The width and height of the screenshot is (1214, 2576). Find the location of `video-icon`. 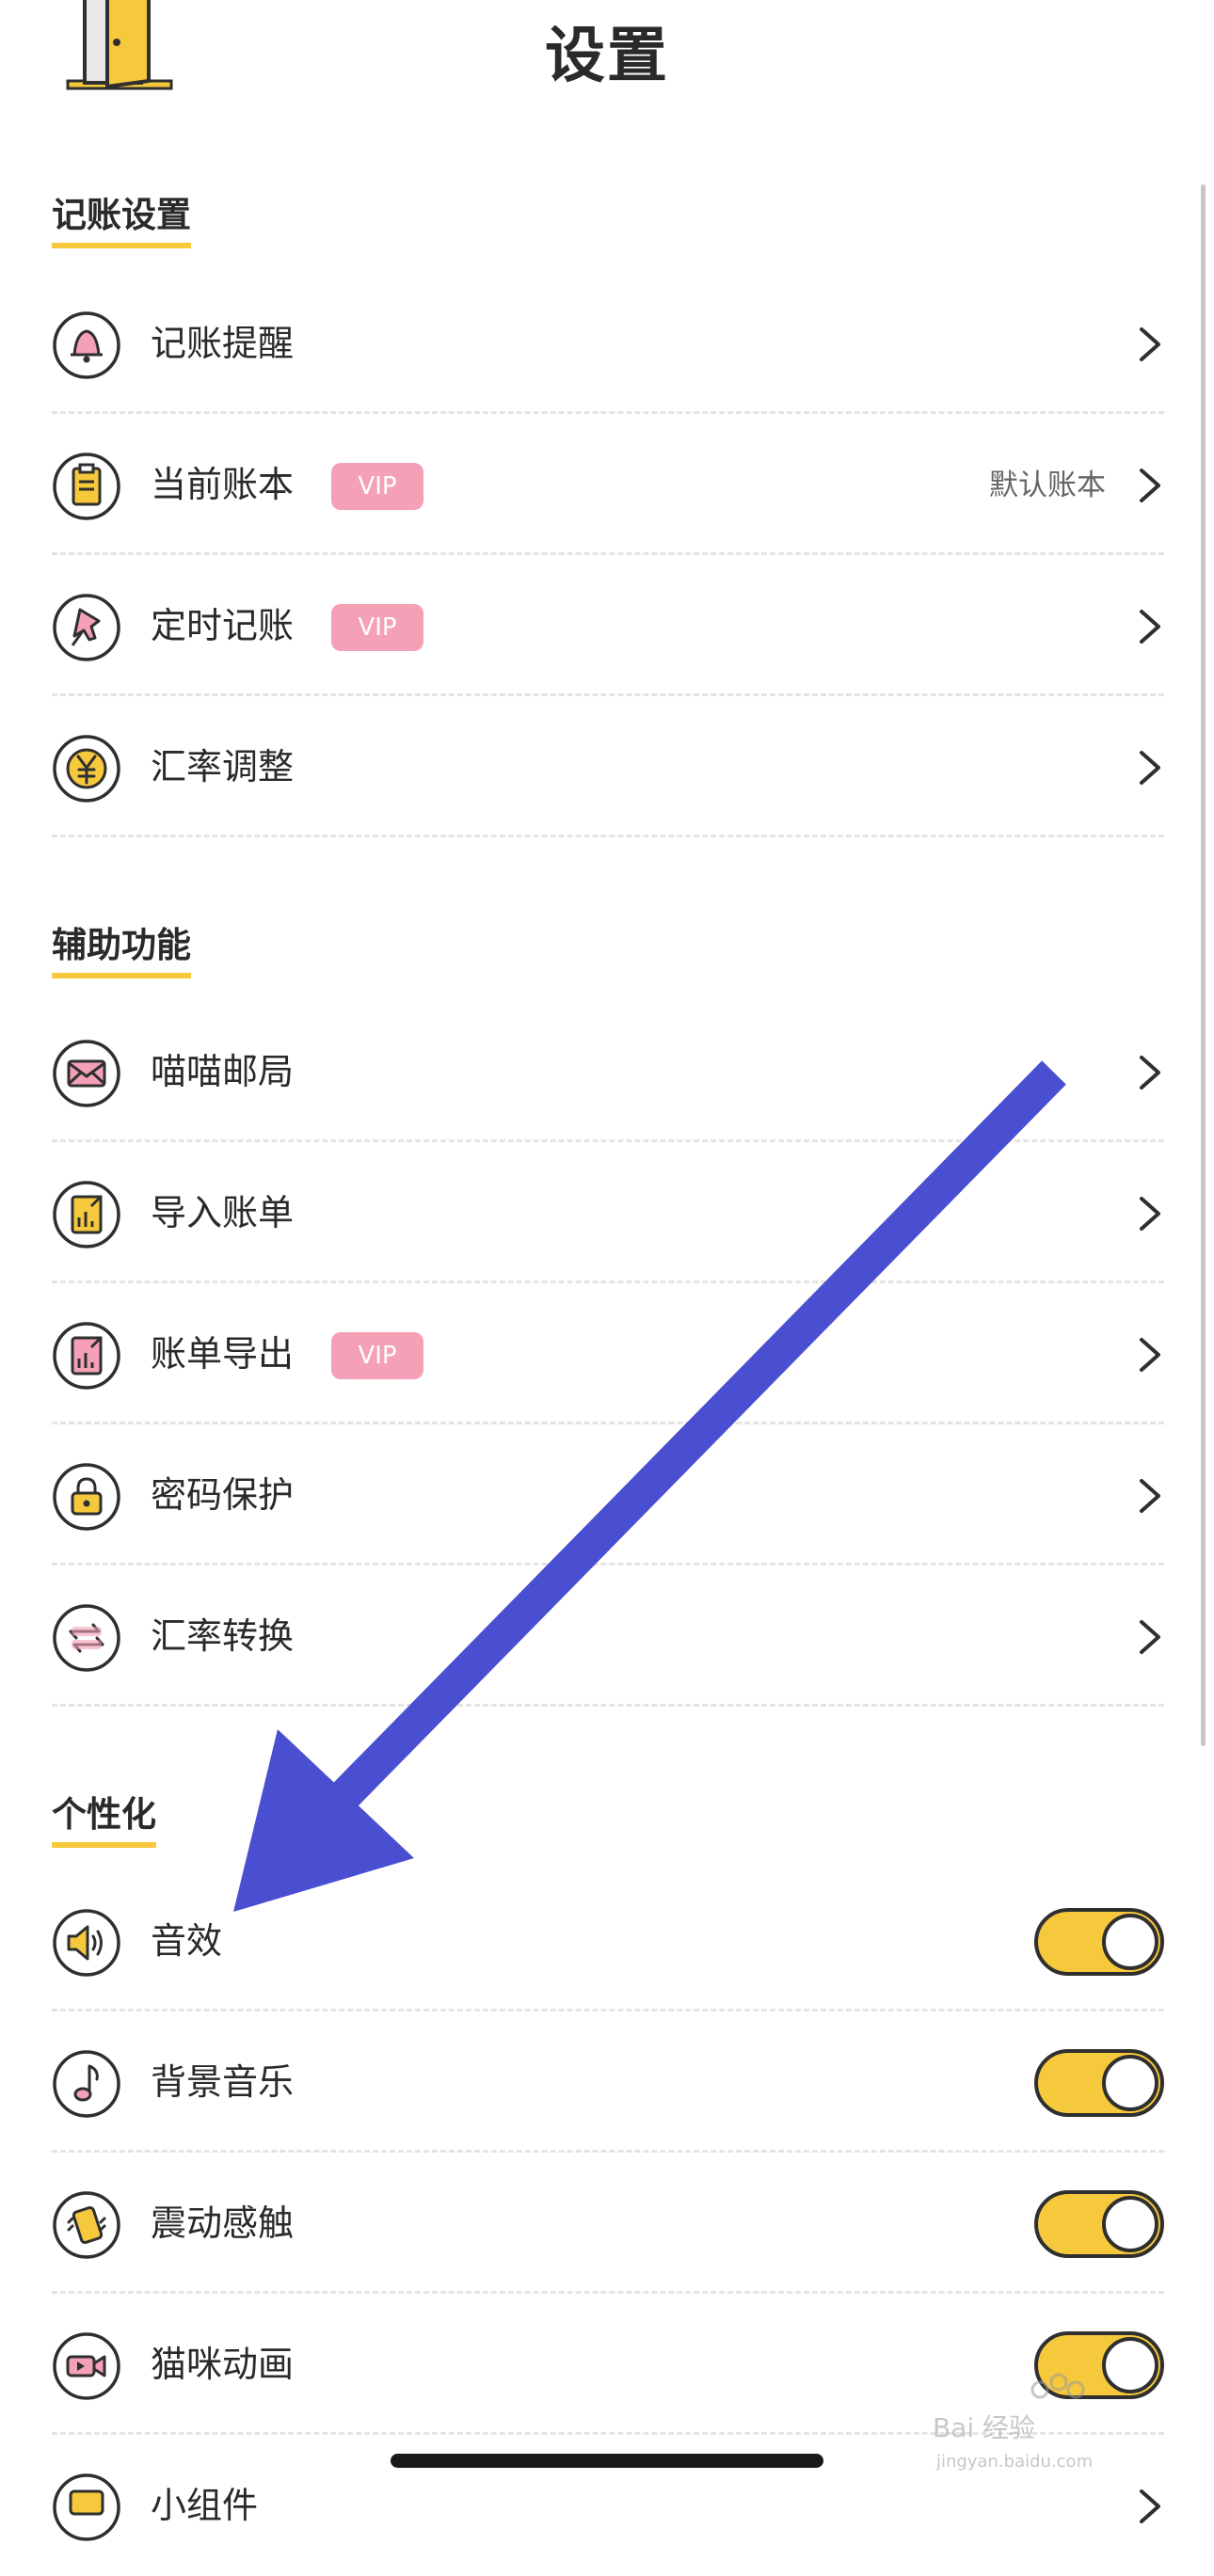

video-icon is located at coordinates (86, 2366).